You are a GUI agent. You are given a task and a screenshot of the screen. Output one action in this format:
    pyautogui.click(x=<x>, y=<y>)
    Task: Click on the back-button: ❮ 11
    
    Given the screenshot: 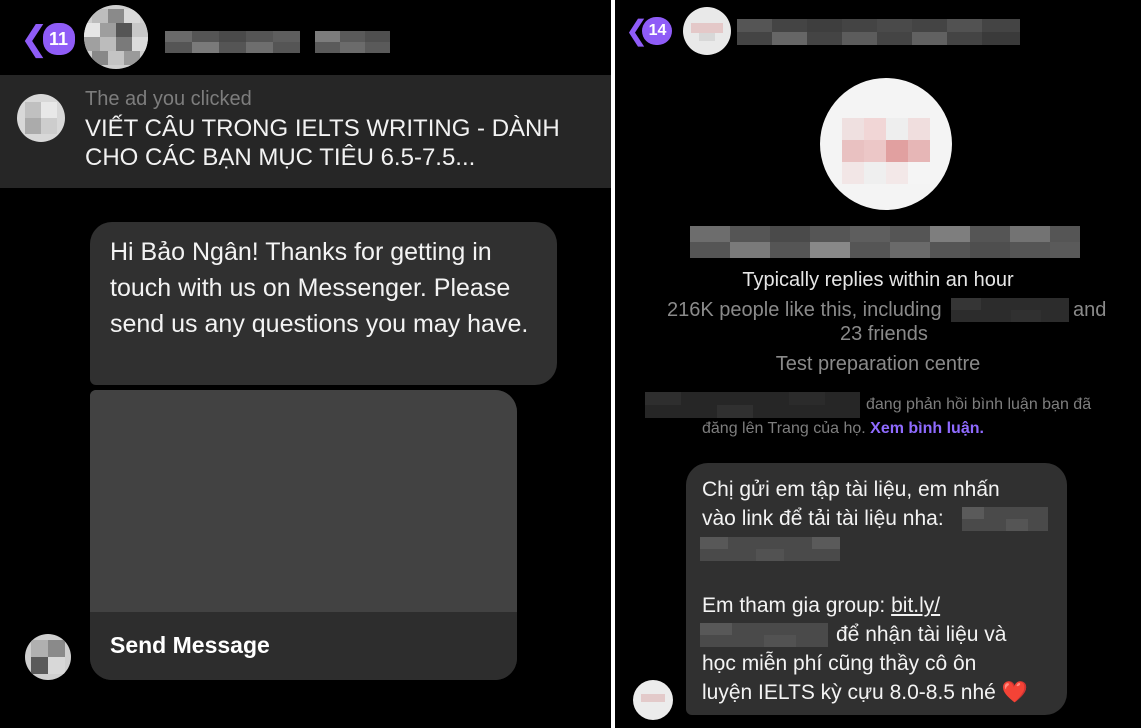 What is the action you would take?
    pyautogui.click(x=47, y=39)
    